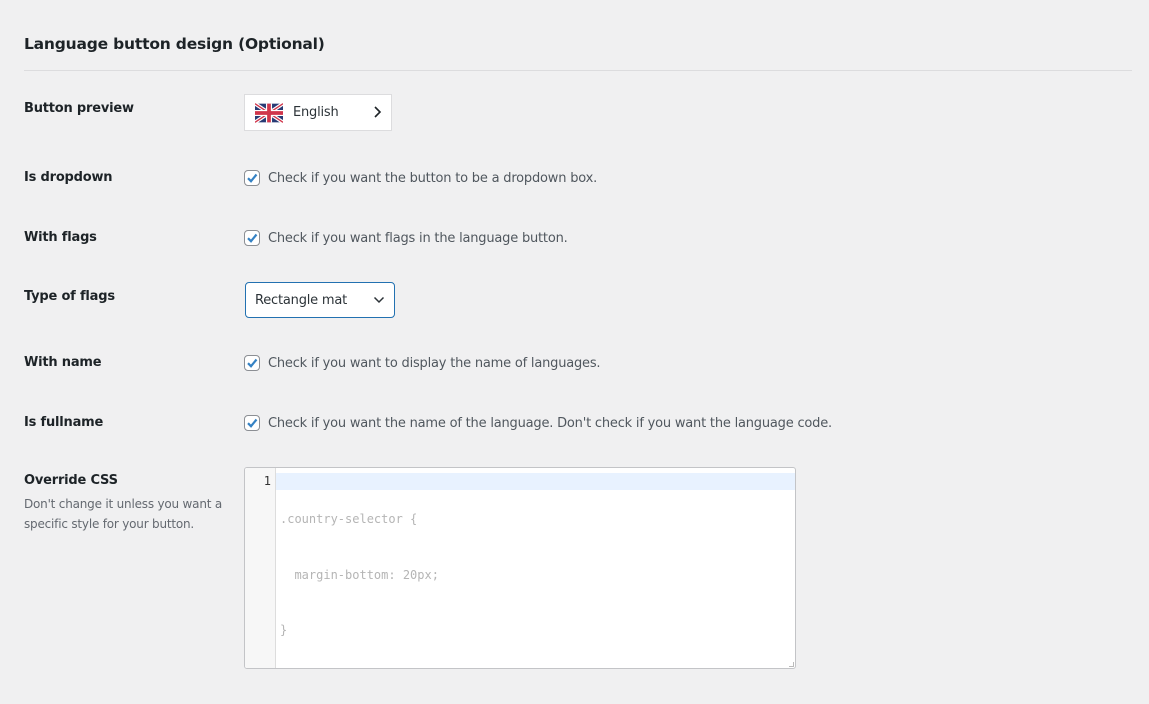 This screenshot has height=704, width=1149. What do you see at coordinates (284, 630) in the screenshot?
I see `code-line: }` at bounding box center [284, 630].